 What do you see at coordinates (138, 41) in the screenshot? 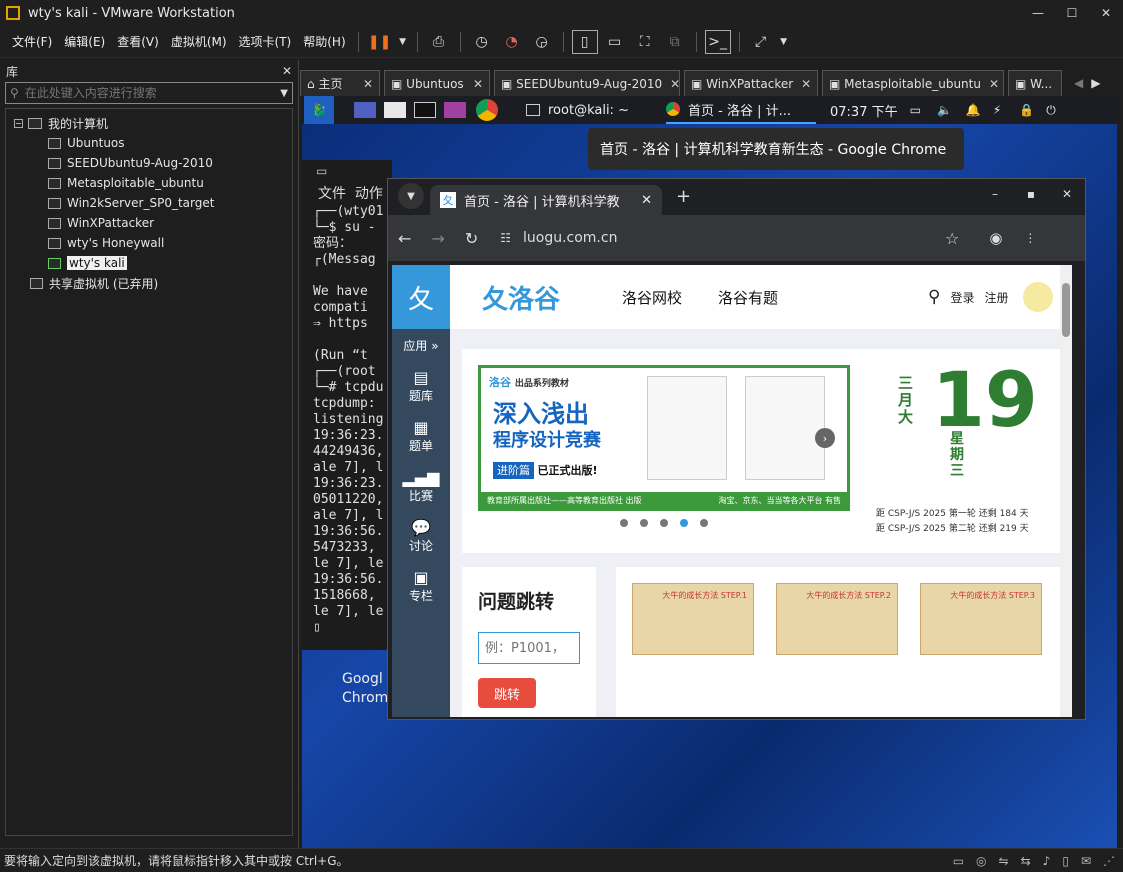
I see `menu-view: 查看(V)` at bounding box center [138, 41].